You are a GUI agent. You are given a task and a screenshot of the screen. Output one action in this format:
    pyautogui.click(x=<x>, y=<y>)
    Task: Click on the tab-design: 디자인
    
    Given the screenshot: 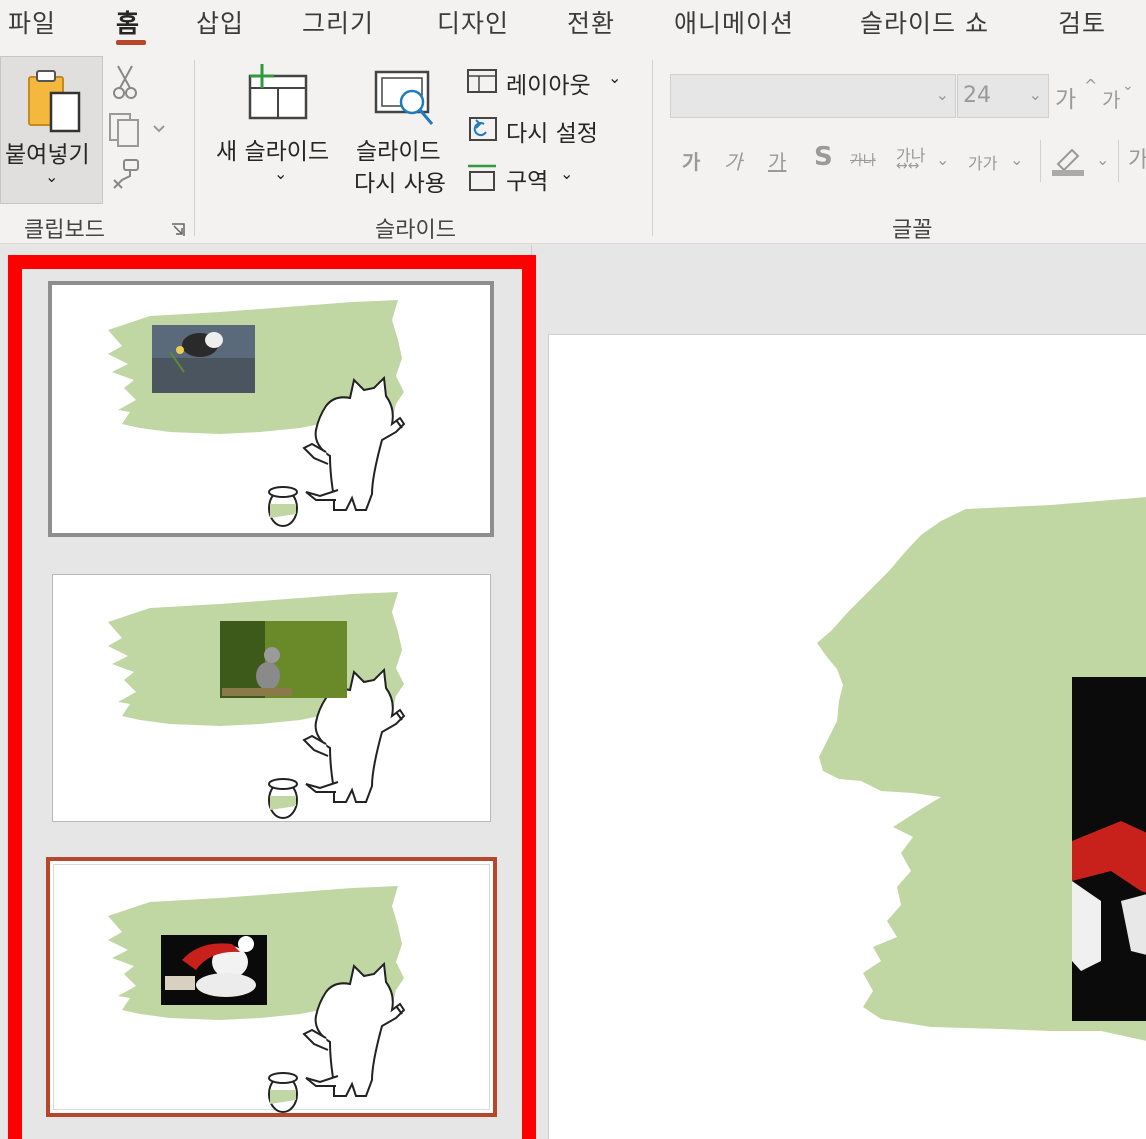 What is the action you would take?
    pyautogui.click(x=473, y=22)
    